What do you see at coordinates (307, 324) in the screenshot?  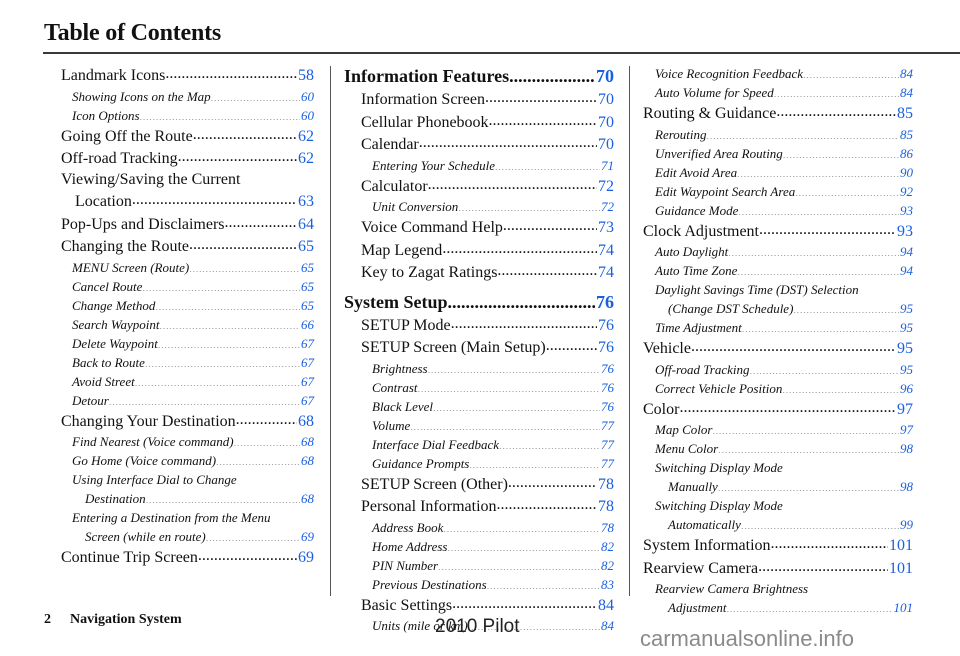 I see `toc-page-link: 66` at bounding box center [307, 324].